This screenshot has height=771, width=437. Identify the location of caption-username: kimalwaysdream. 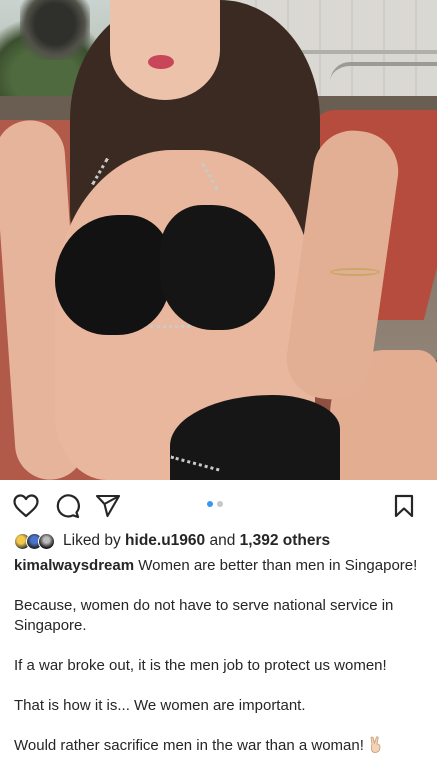
(74, 565).